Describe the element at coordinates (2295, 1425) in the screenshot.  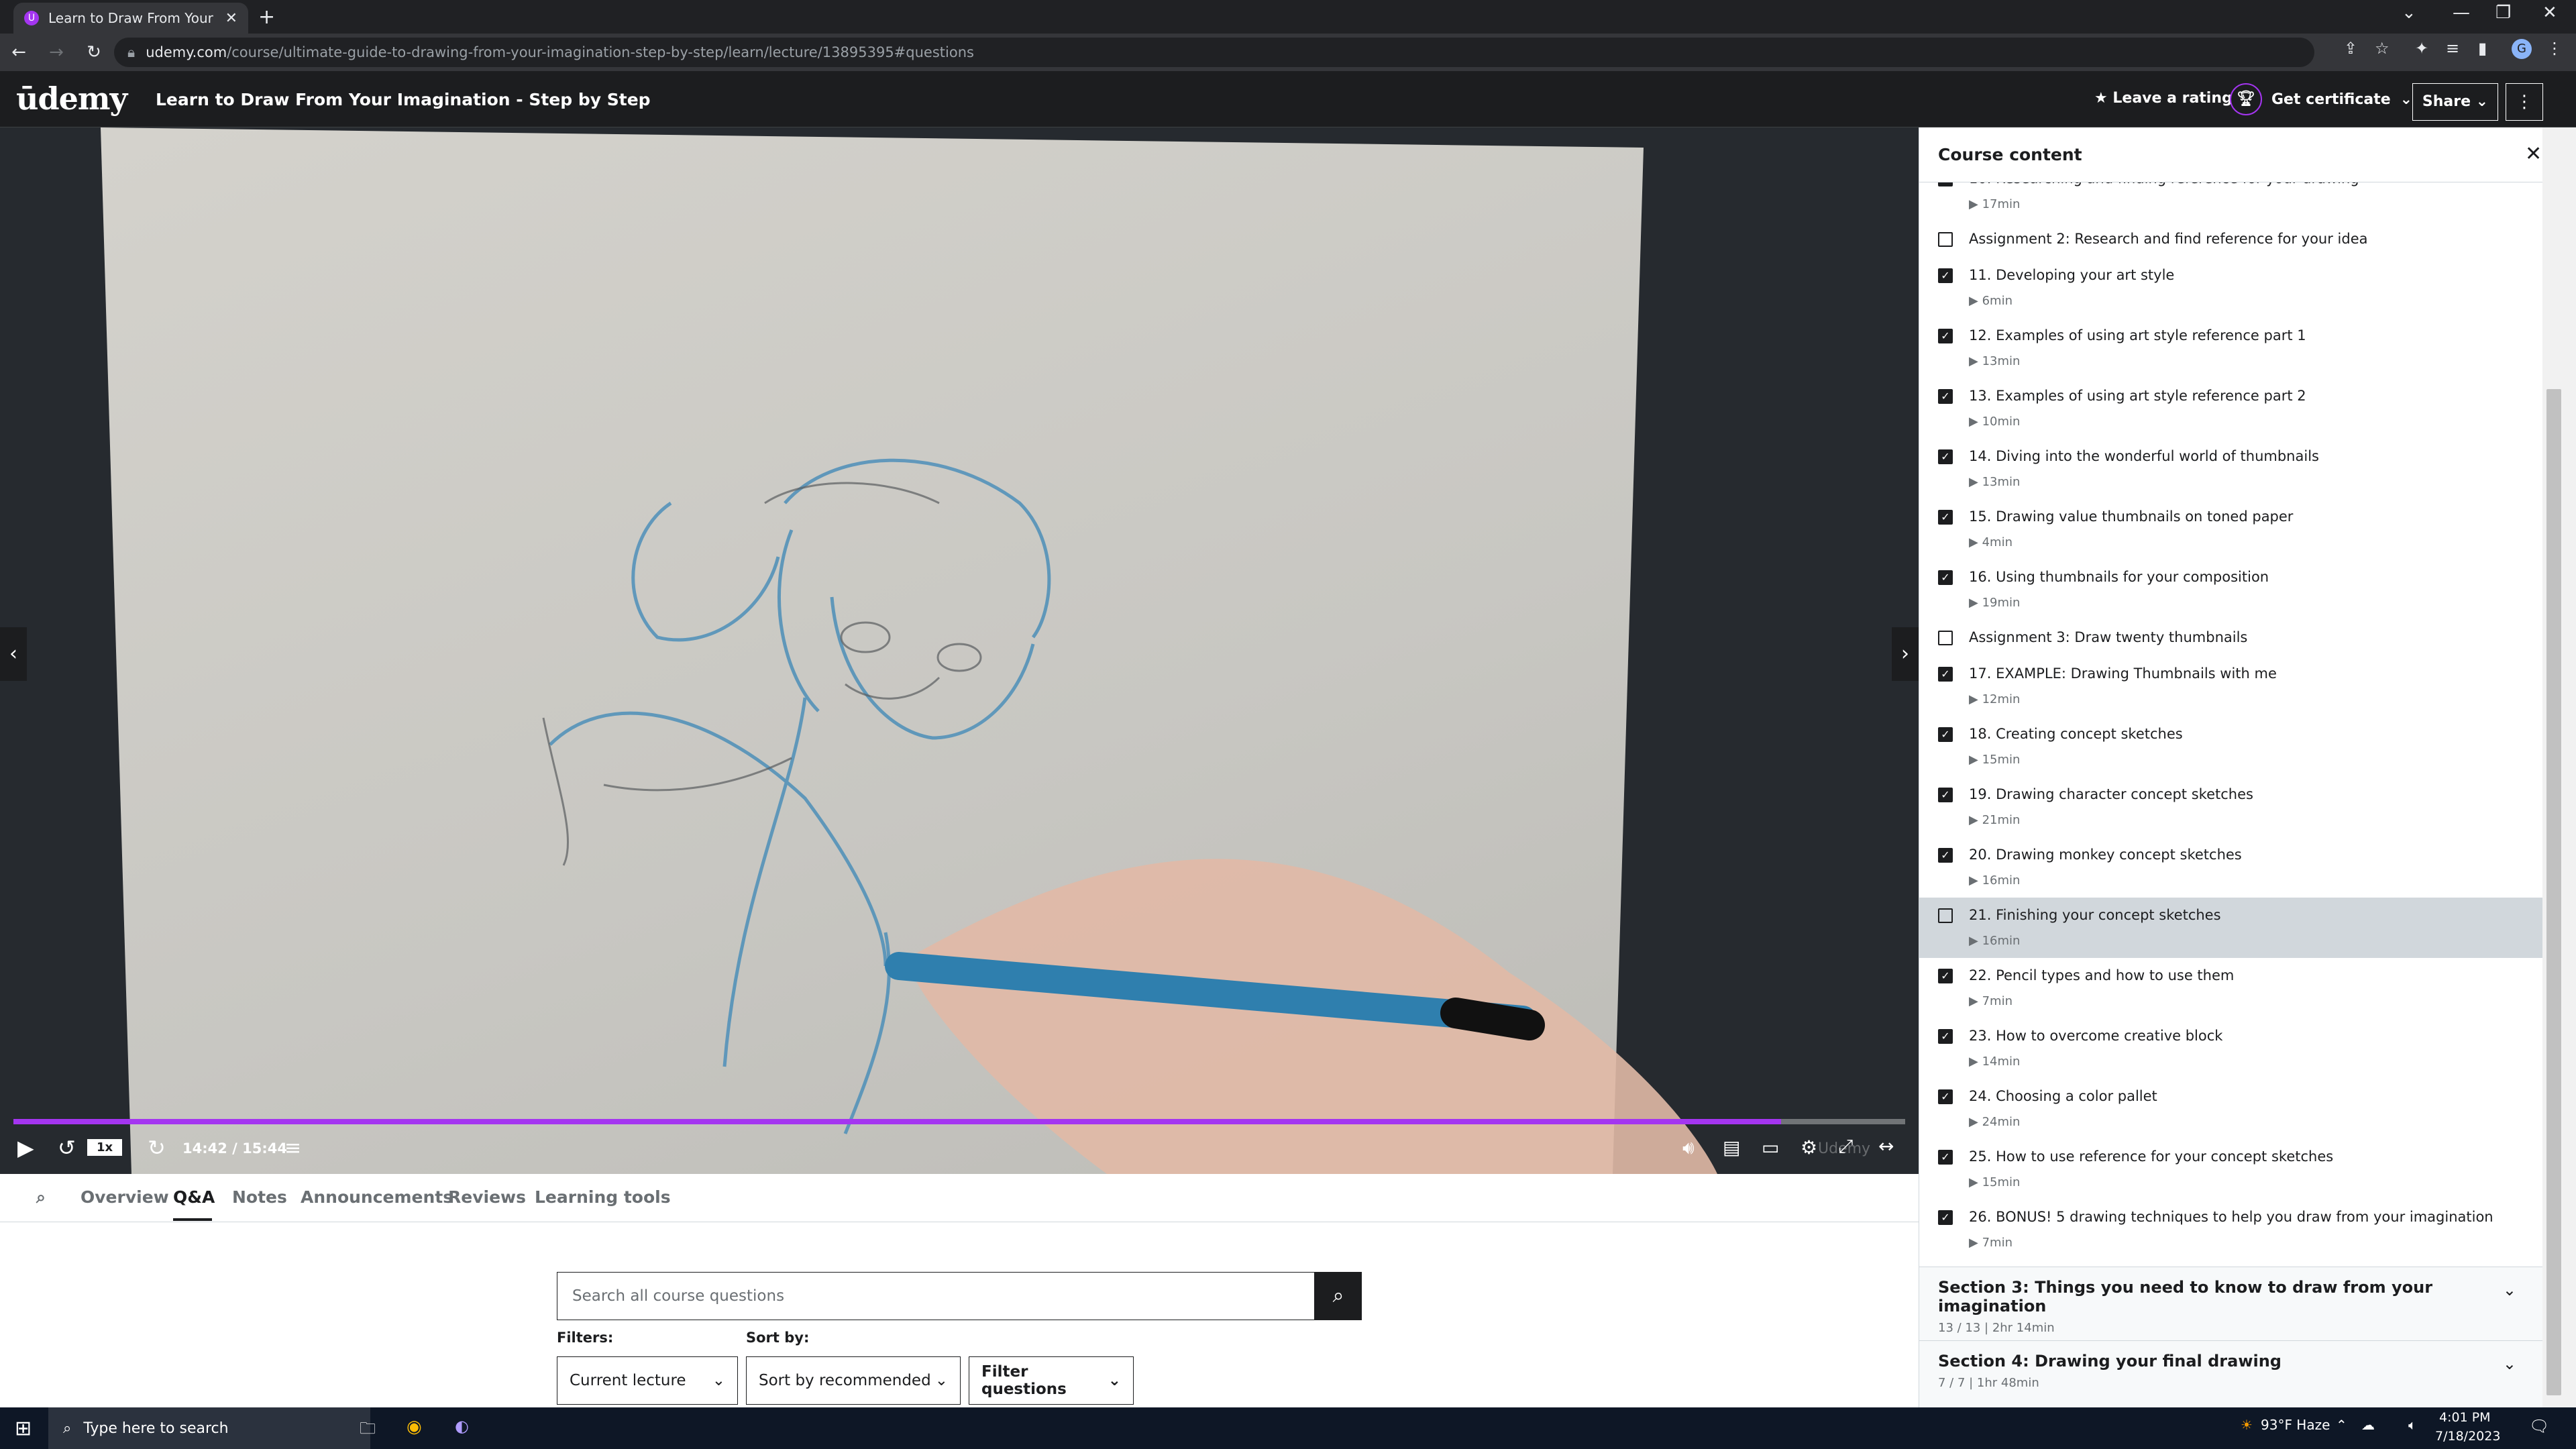
I see `weather-text: 93°F Haze` at that location.